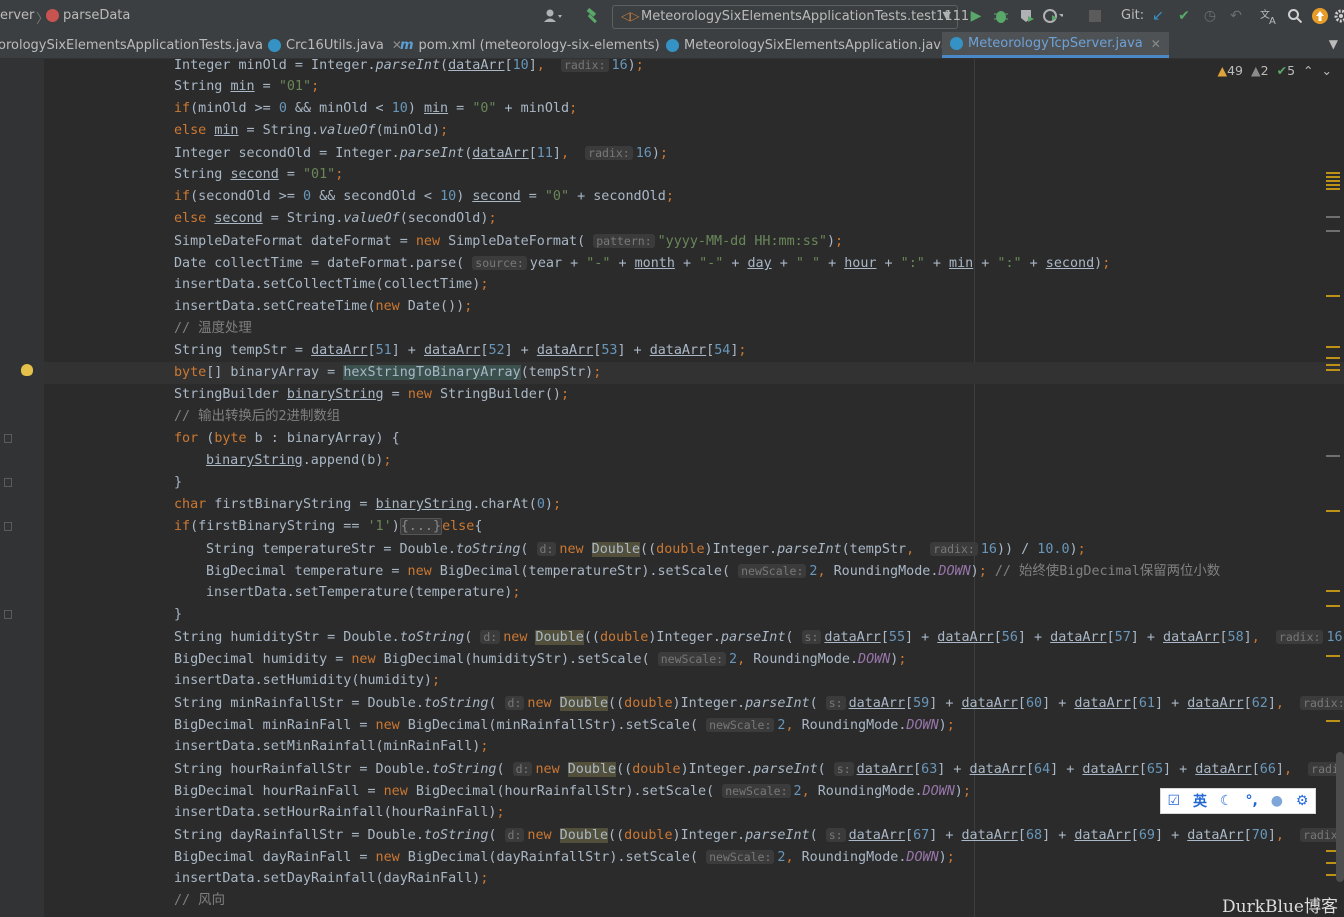  Describe the element at coordinates (1230, 70) in the screenshot. I see `warning-count: ▲49` at that location.